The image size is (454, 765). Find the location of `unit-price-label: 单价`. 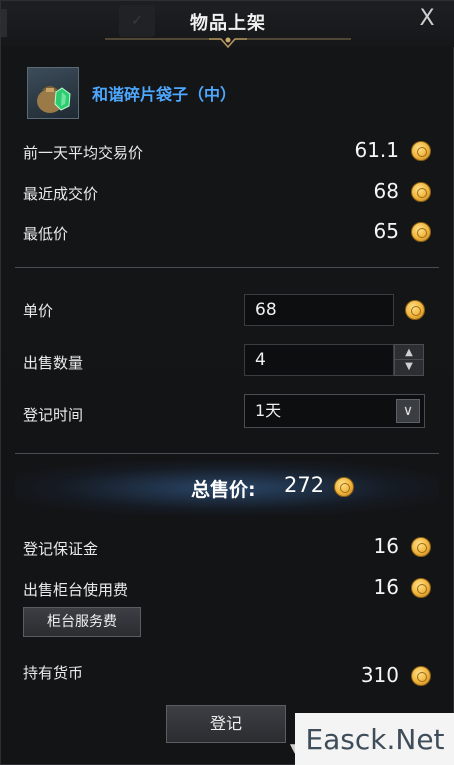

unit-price-label: 单价 is located at coordinates (38, 311).